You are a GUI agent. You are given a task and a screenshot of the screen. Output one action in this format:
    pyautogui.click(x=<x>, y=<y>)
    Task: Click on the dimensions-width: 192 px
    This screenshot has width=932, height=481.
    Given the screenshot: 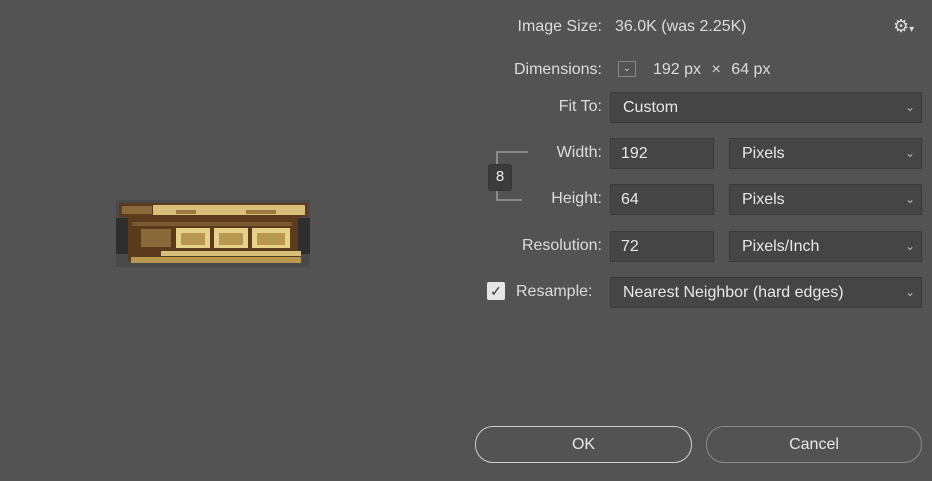 What is the action you would take?
    pyautogui.click(x=677, y=69)
    